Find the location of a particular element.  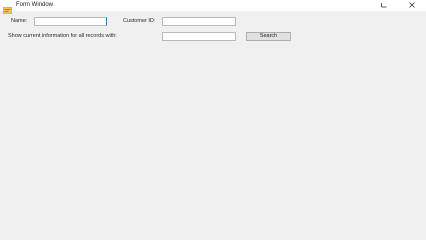

window-title: Form Window is located at coordinates (35, 5).